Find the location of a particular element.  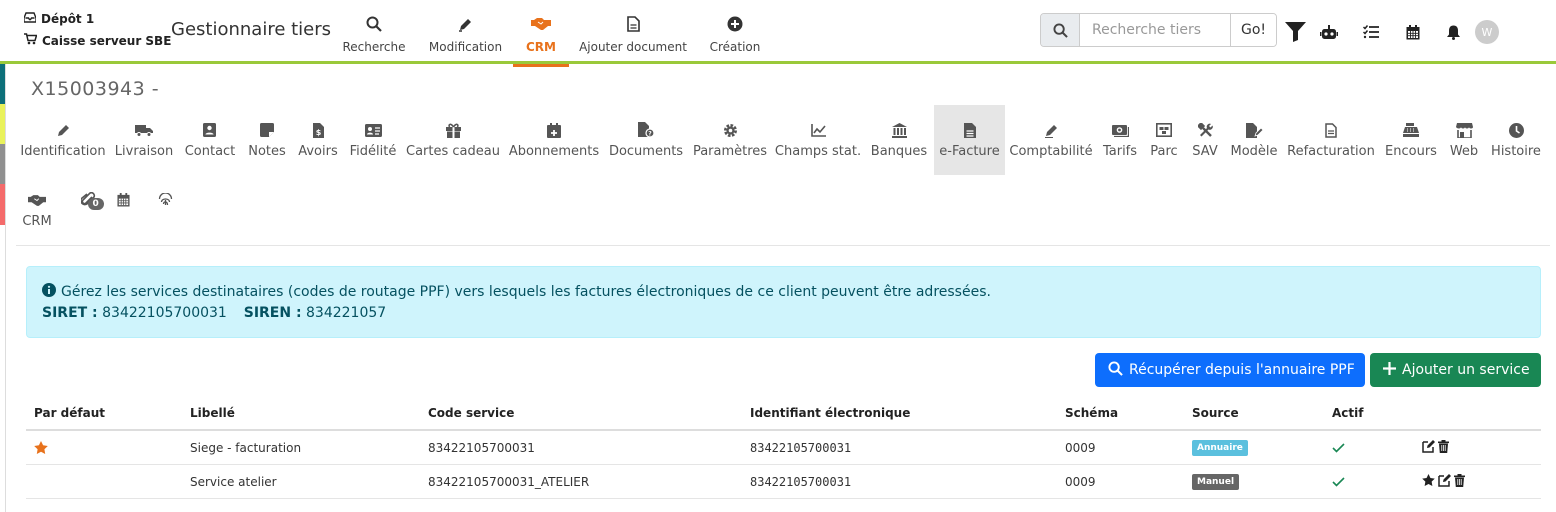

clock-icon is located at coordinates (1516, 130).